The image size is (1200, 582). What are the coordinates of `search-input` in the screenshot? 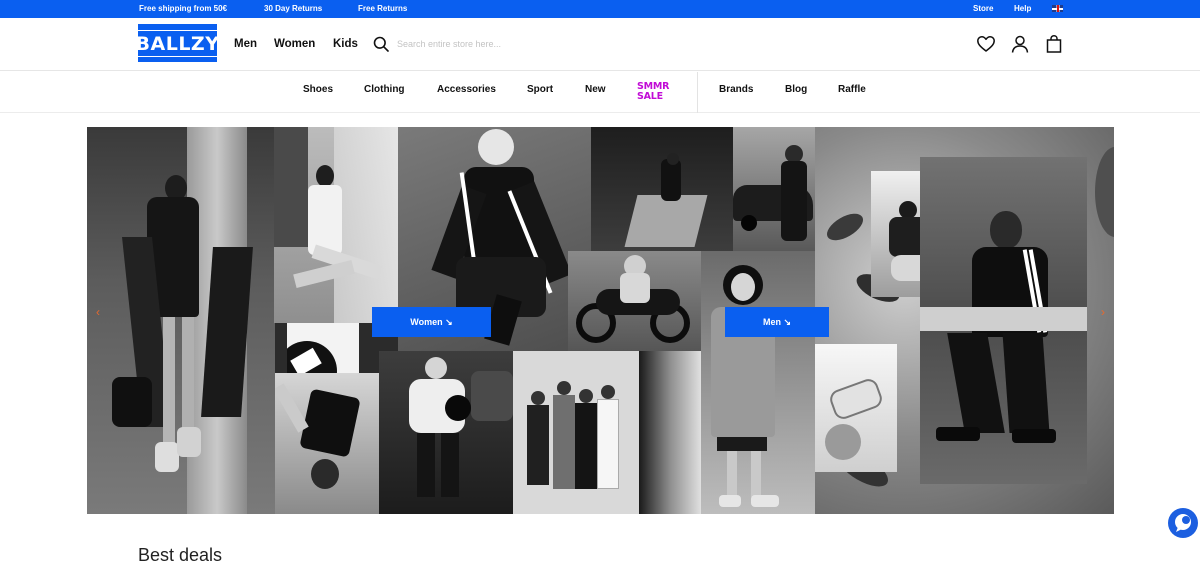 It's located at (547, 44).